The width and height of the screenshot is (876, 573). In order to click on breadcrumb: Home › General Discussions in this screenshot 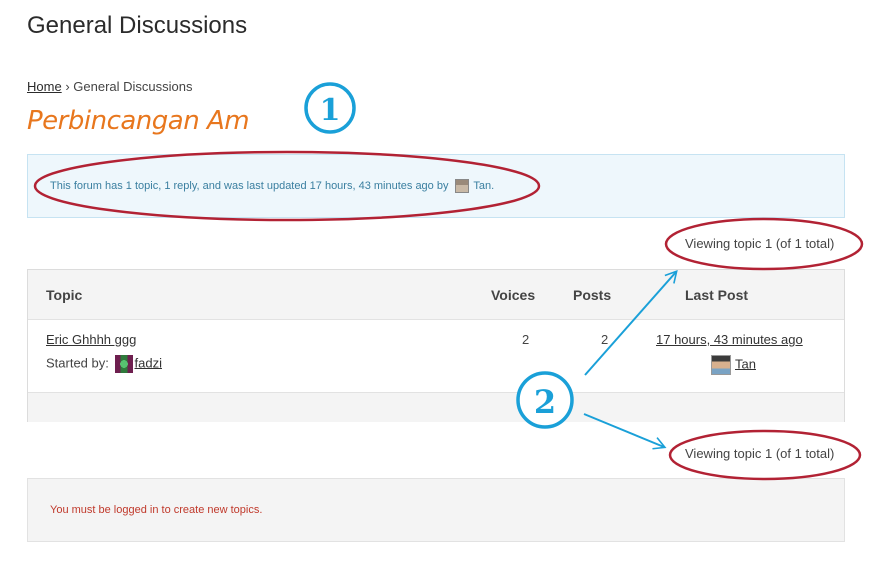, I will do `click(110, 86)`.